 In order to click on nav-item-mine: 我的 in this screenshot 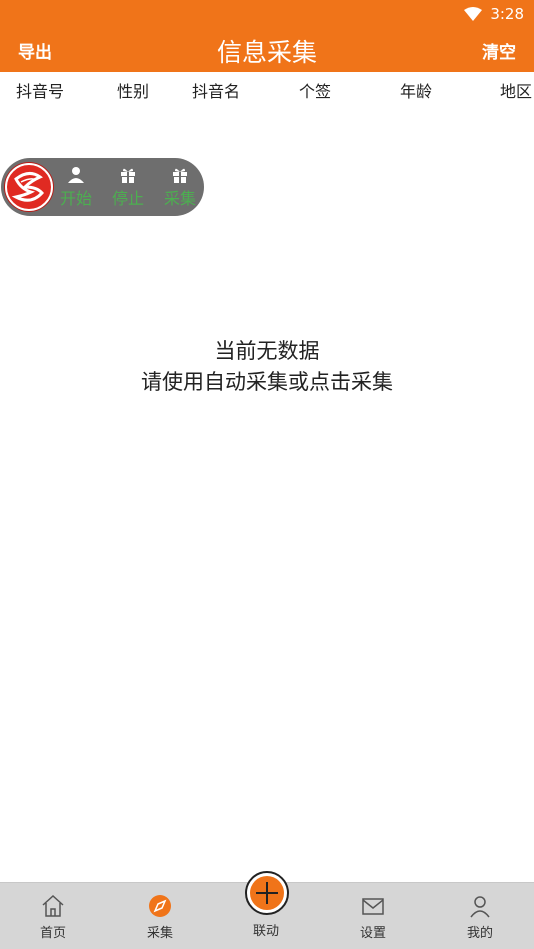, I will do `click(480, 917)`.